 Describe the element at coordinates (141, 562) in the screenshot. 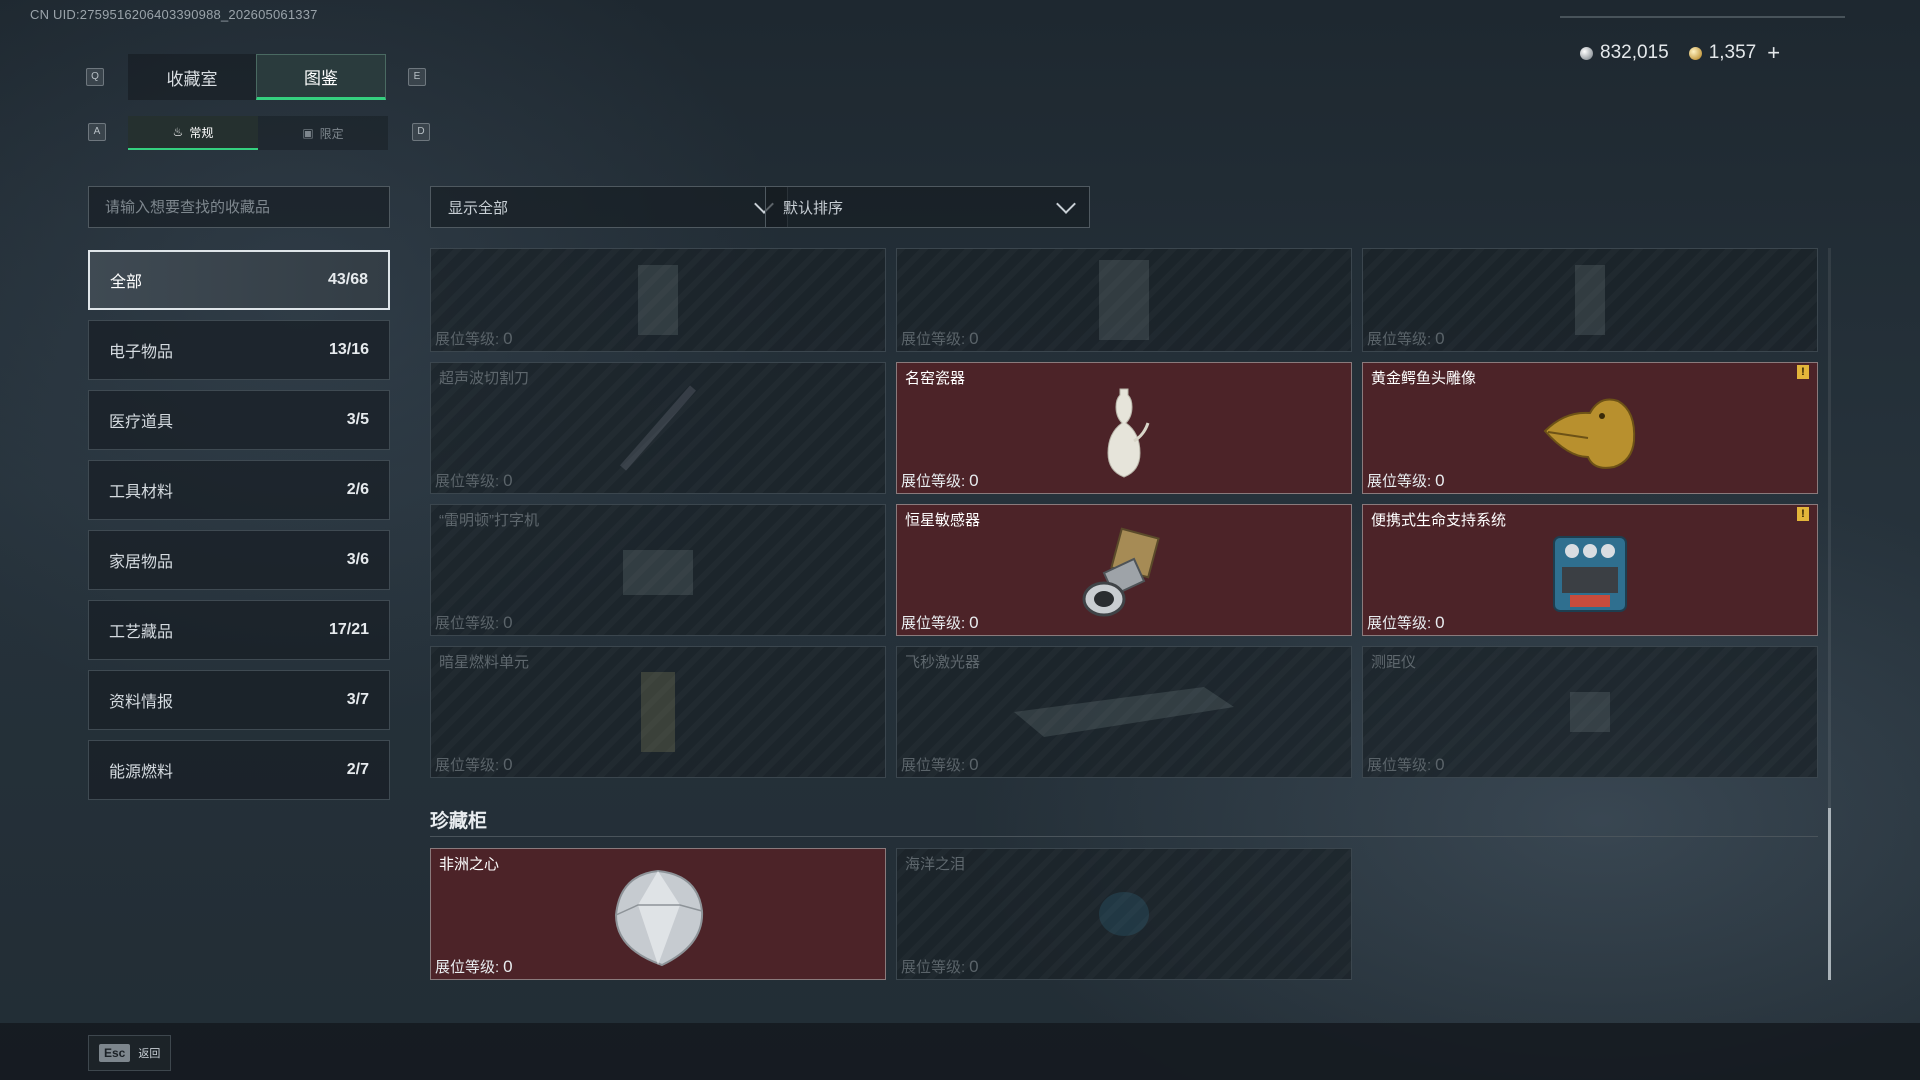

I see `category-label: 家居物品` at that location.